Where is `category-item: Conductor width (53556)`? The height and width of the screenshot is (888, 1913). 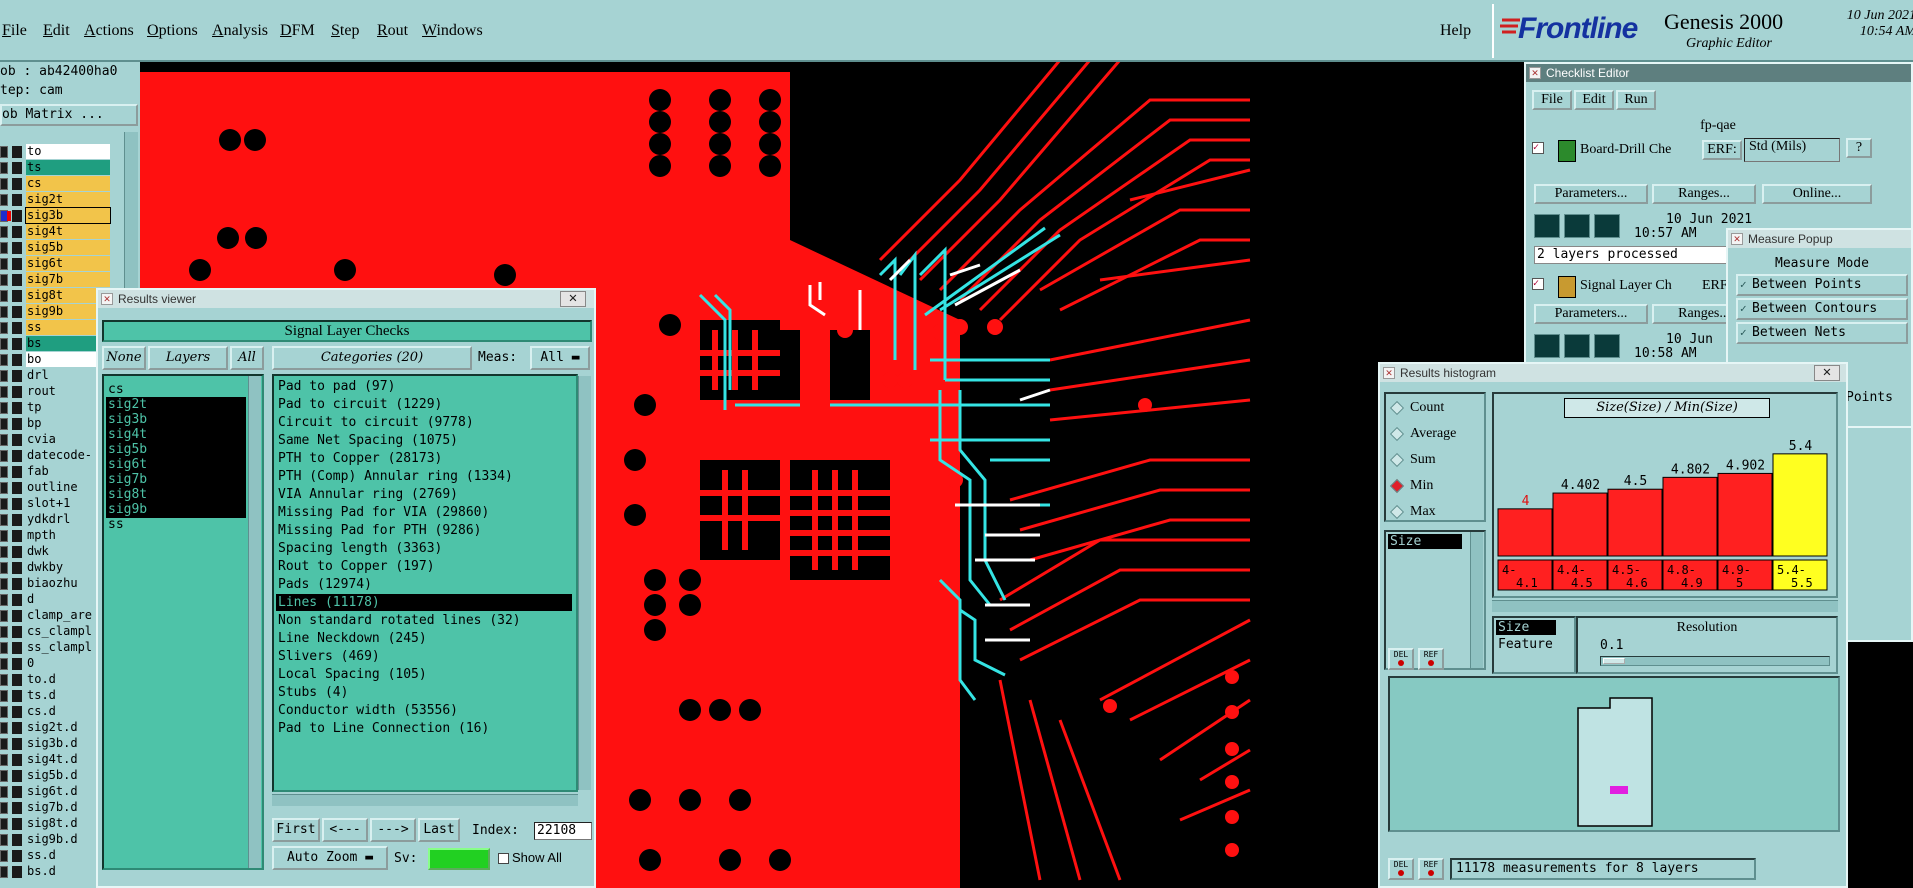 category-item: Conductor width (53556) is located at coordinates (424, 710).